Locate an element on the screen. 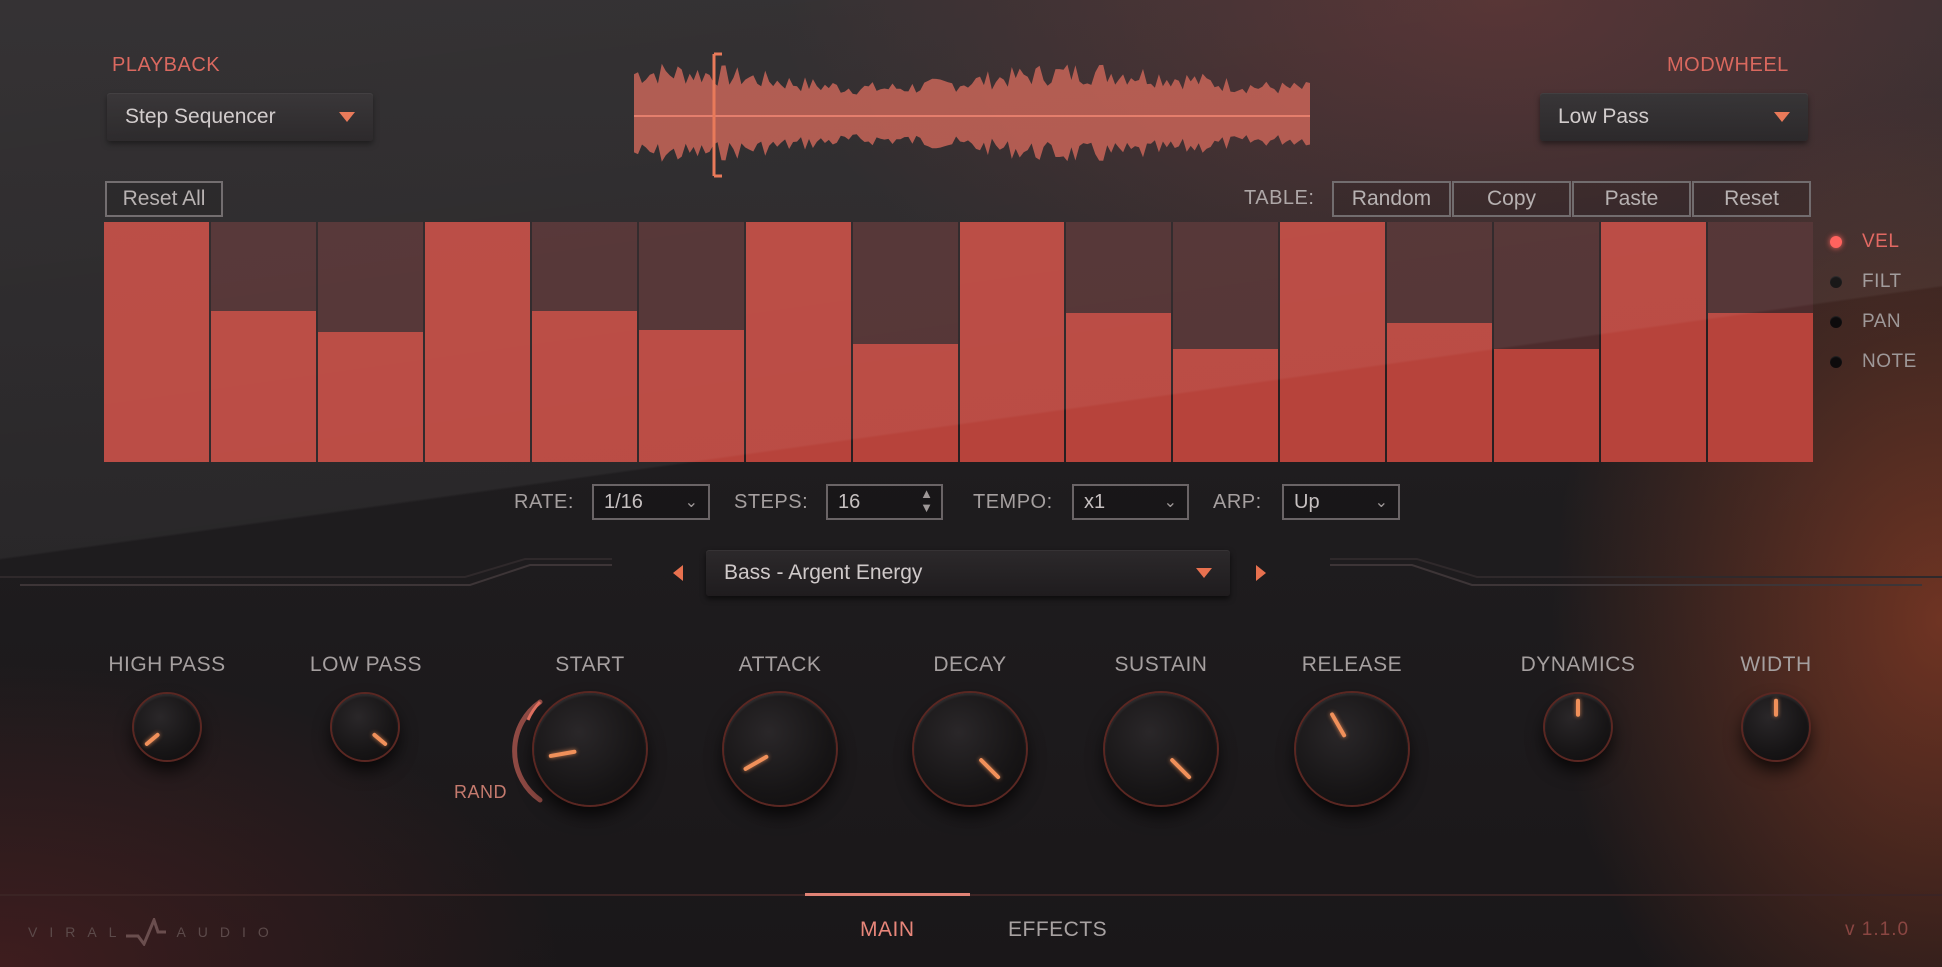 The height and width of the screenshot is (967, 1942). width-label: WIDTH is located at coordinates (1776, 664).